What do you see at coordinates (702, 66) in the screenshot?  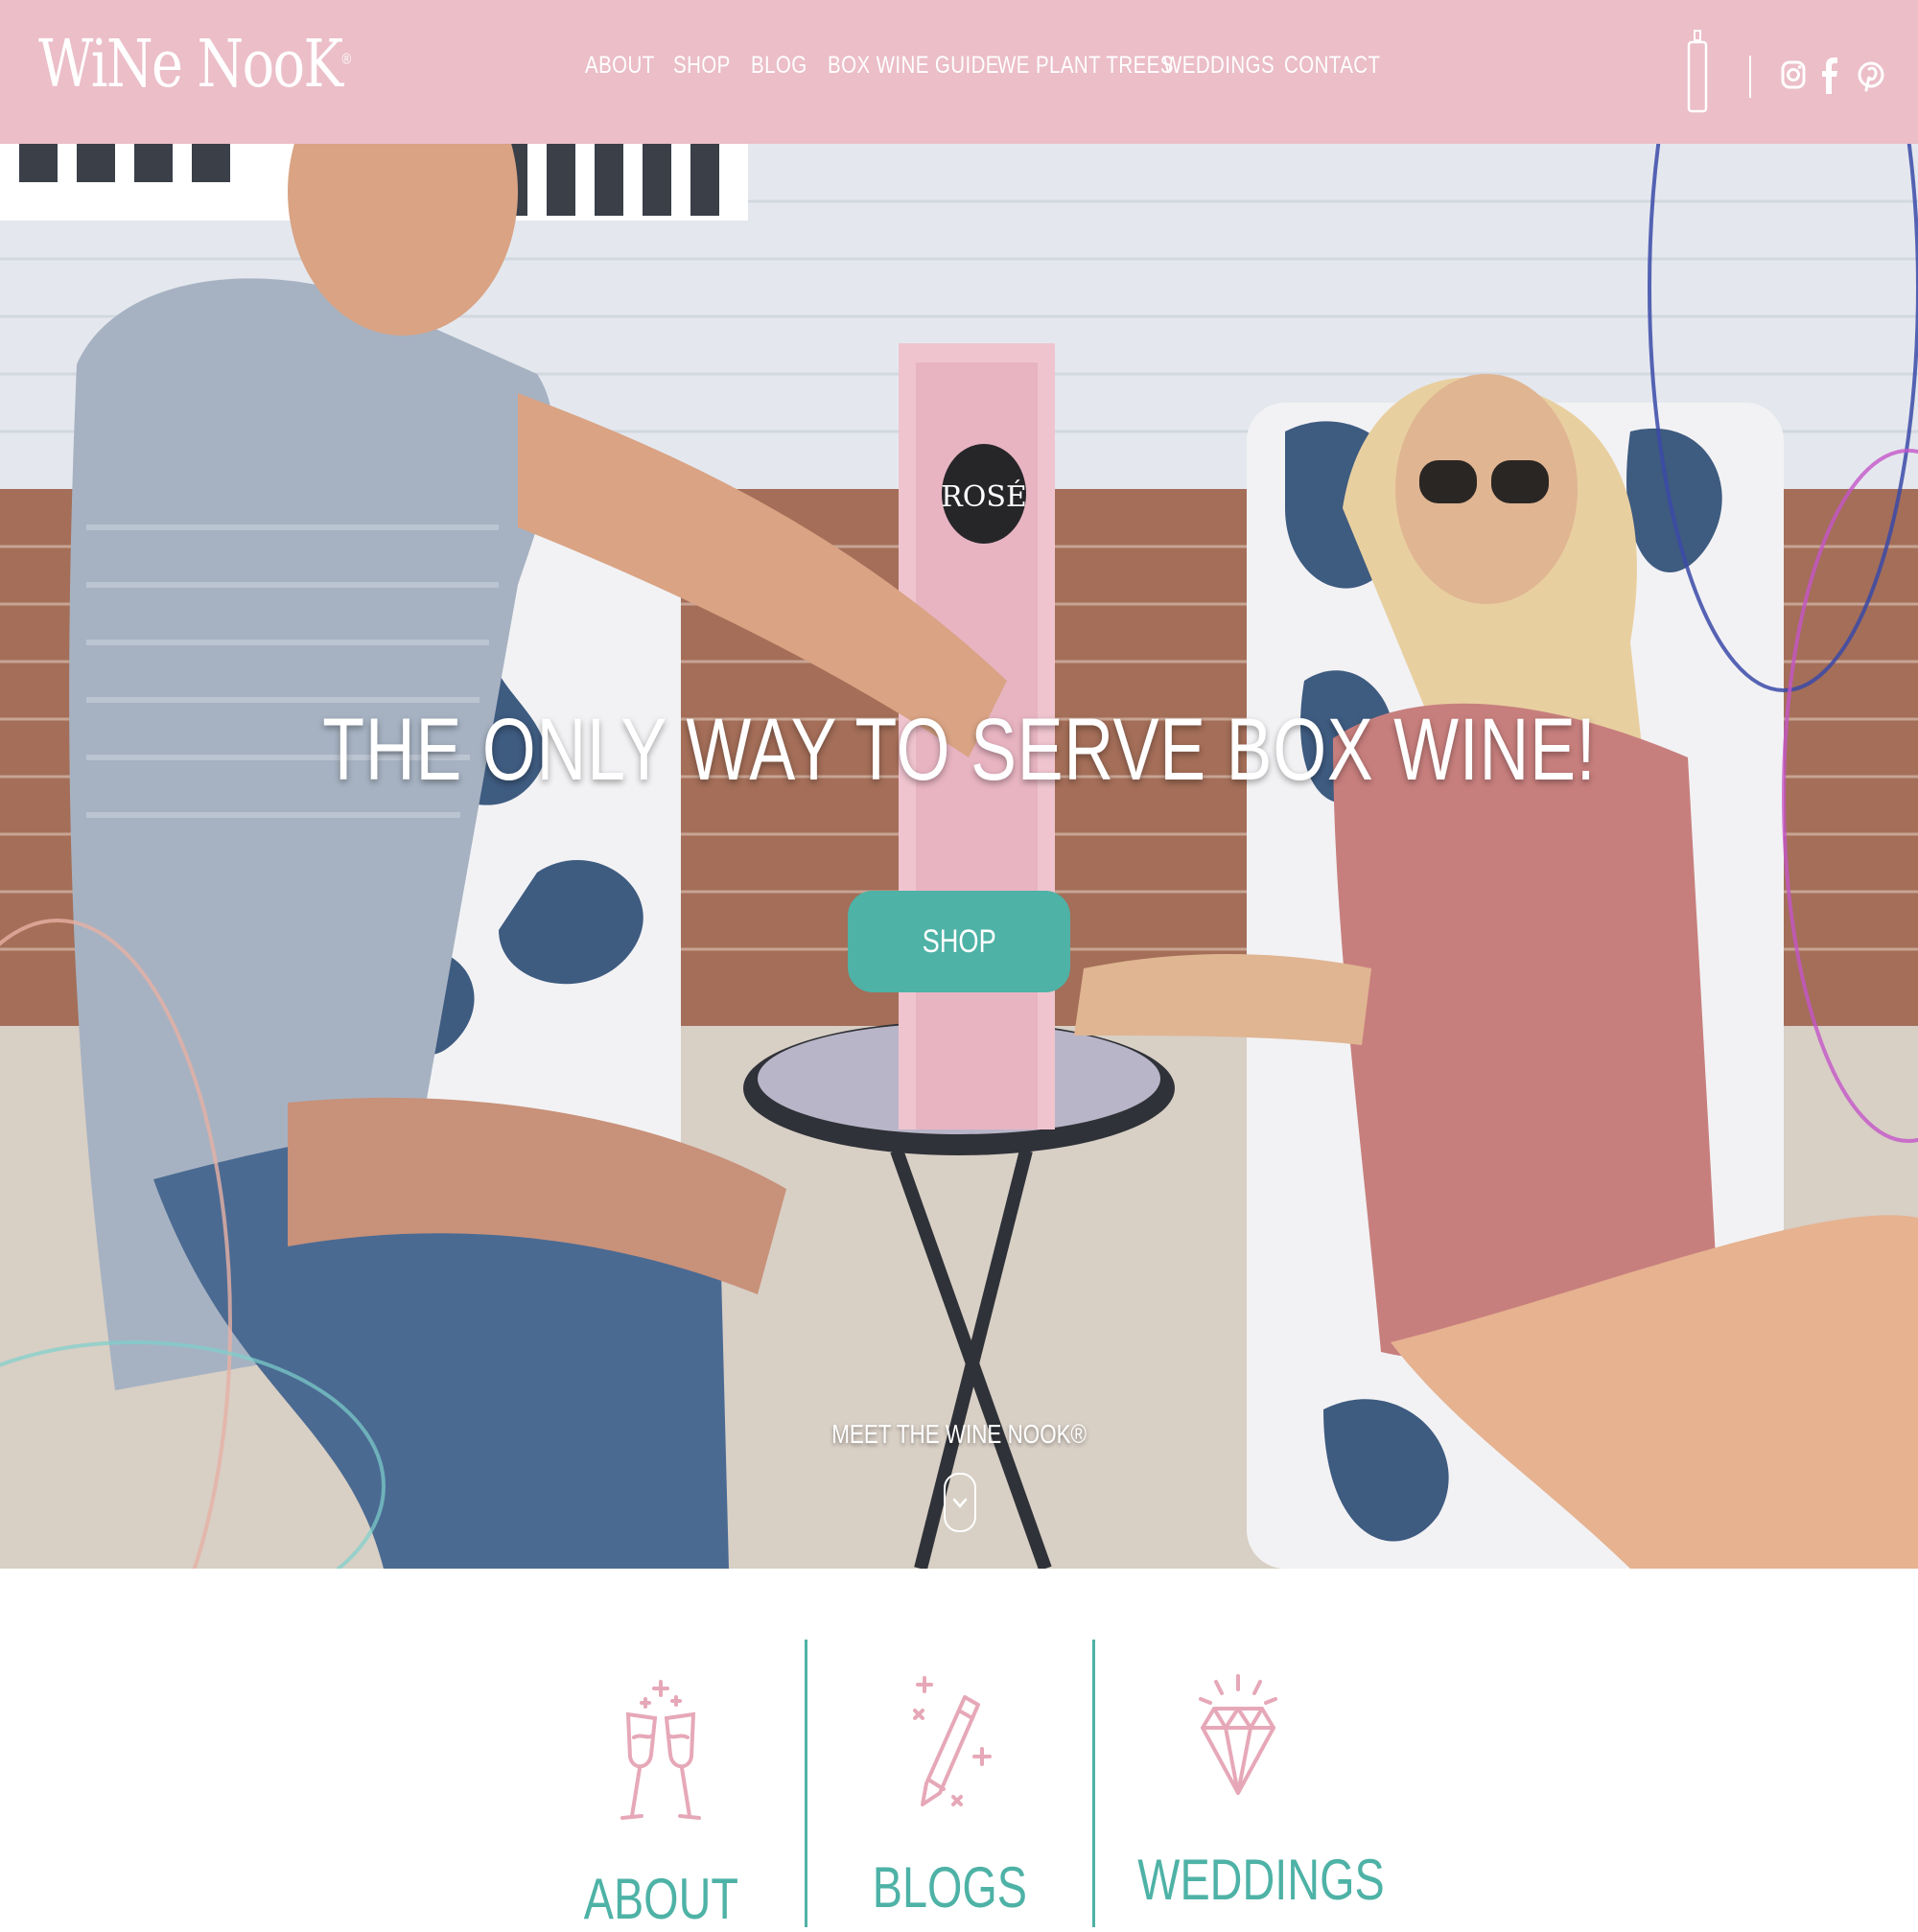 I see `nav-shop: SHOP` at bounding box center [702, 66].